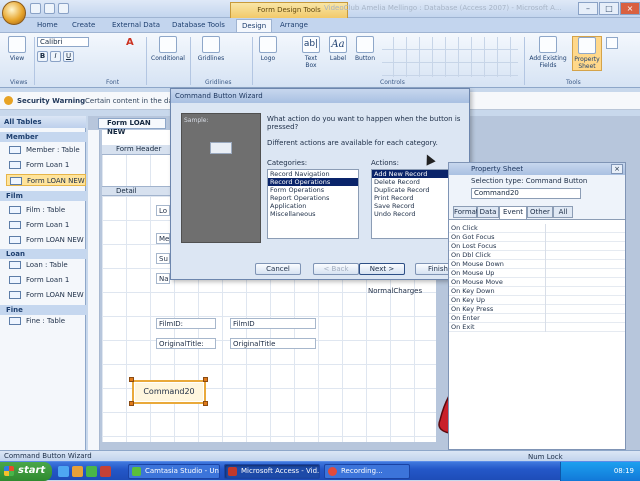 The image size is (640, 481). Describe the element at coordinates (46, 180) in the screenshot. I see `nav-item-member-form-loan-new: Form LOAN NEW` at that location.